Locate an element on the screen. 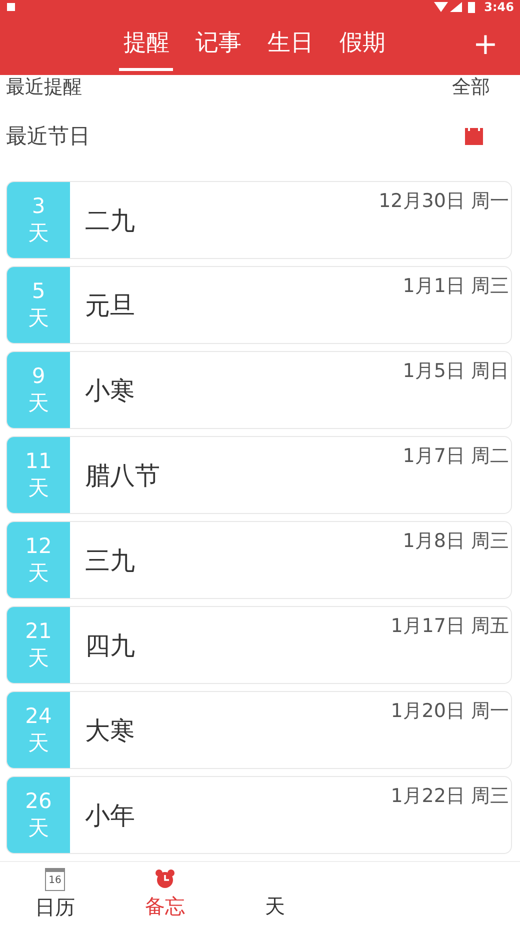 This screenshot has height=926, width=520. section-title: 最近节日 is located at coordinates (48, 136).